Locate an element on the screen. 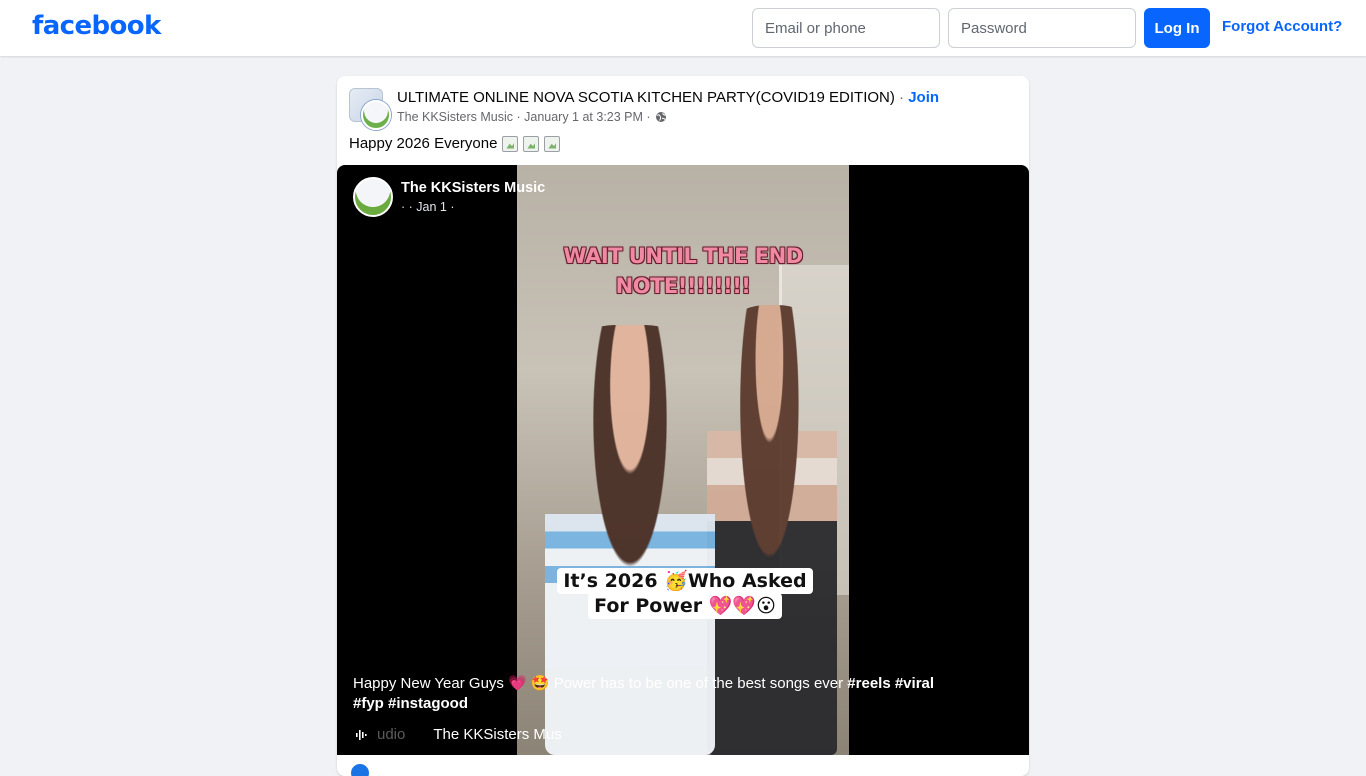 This screenshot has height=776, width=1366. group-avatar is located at coordinates (370, 109).